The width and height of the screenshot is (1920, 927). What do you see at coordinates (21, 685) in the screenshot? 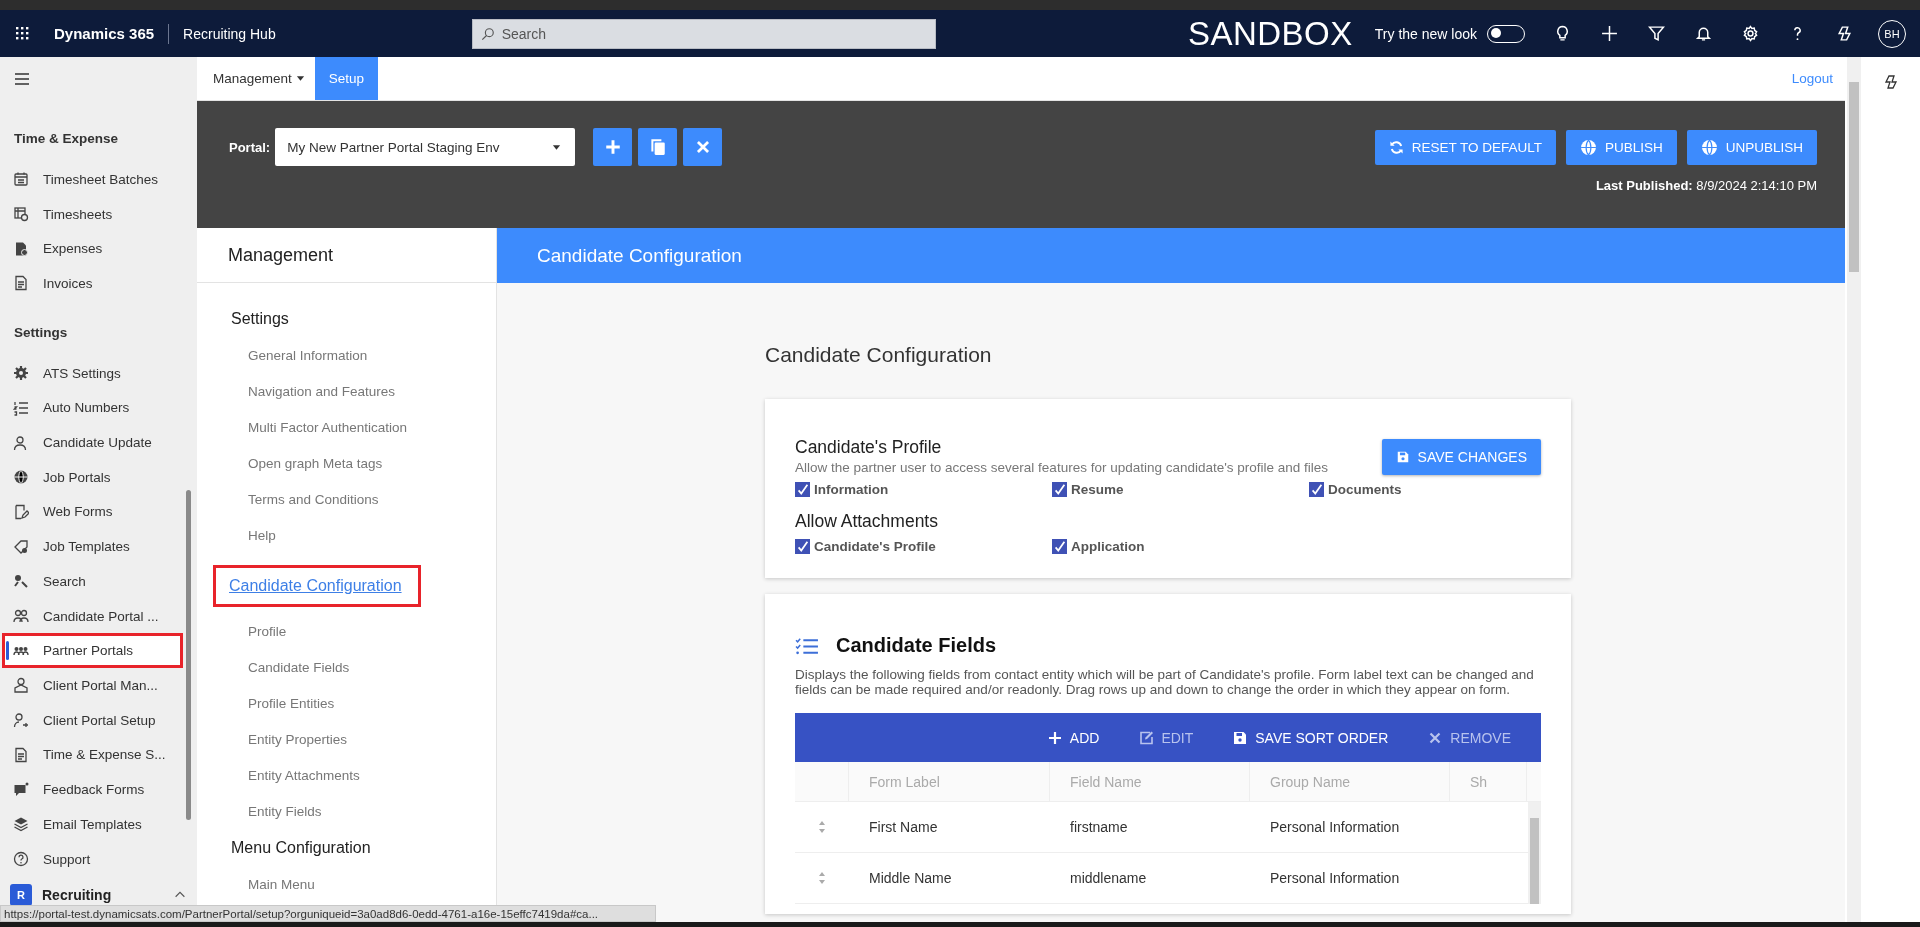
I see `person-card-icon` at bounding box center [21, 685].